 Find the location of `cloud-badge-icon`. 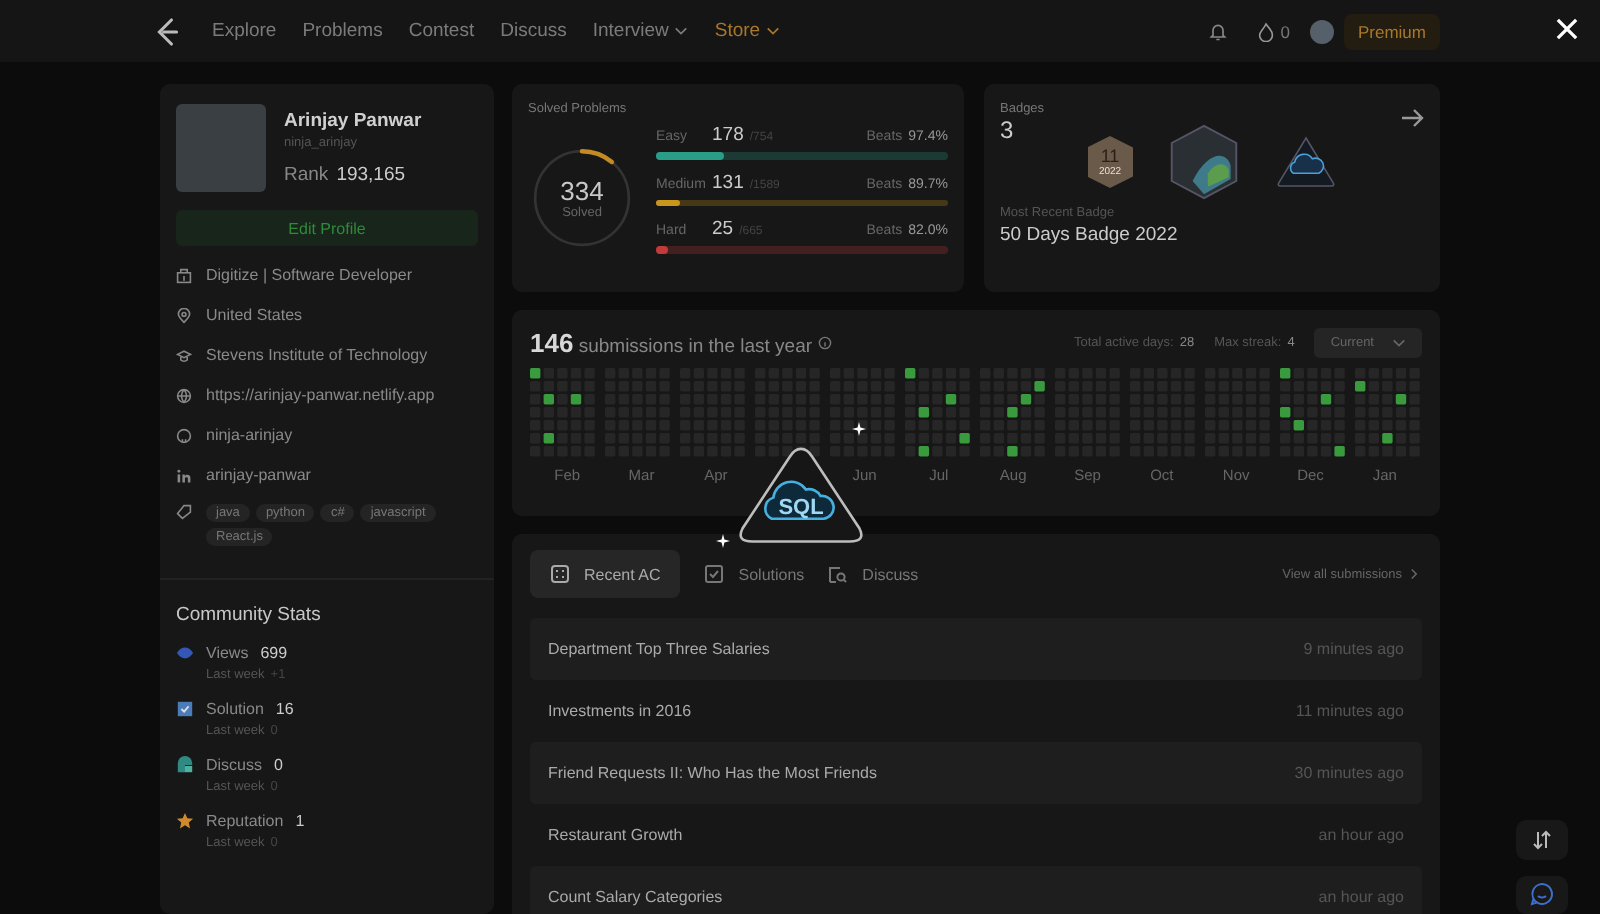

cloud-badge-icon is located at coordinates (1305, 162).